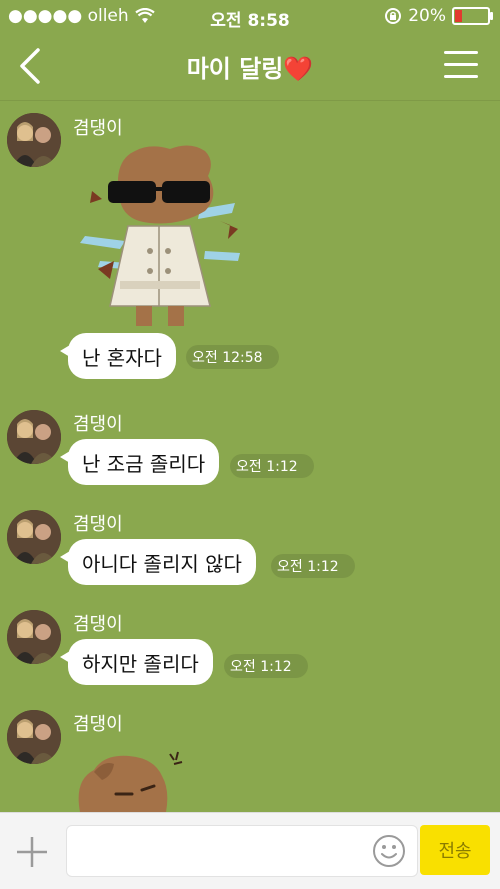  I want to click on menu-button, so click(461, 66).